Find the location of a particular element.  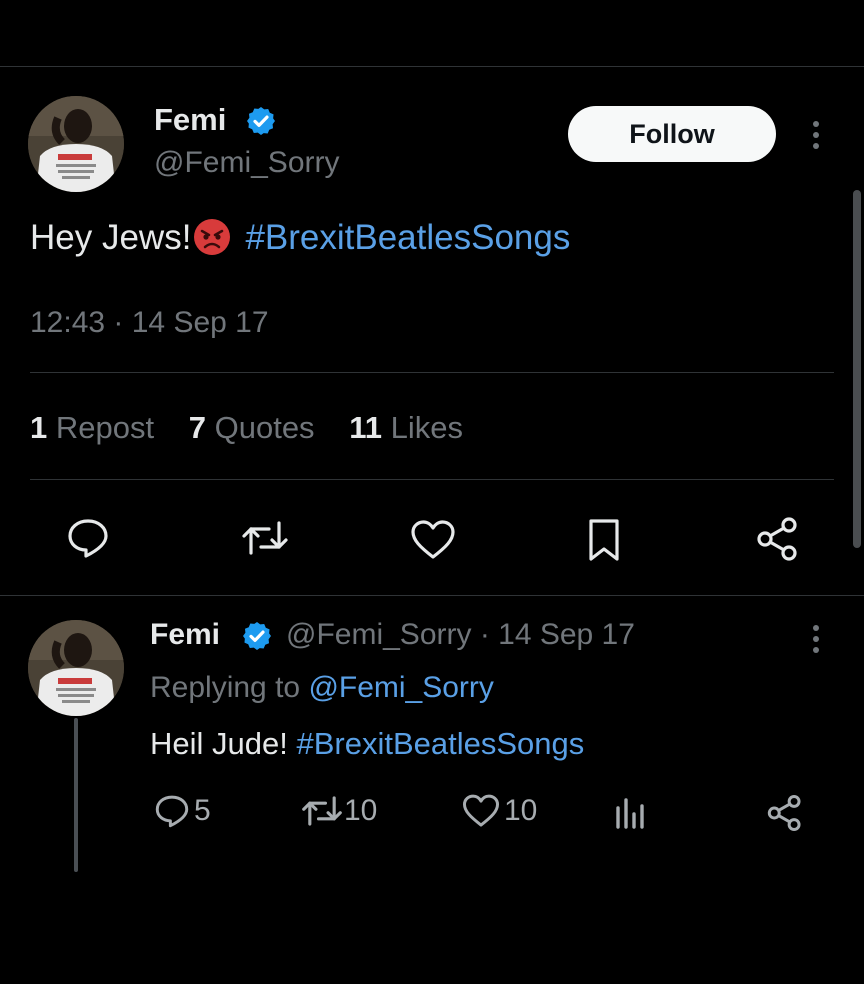

bookmark-icon is located at coordinates (604, 540).